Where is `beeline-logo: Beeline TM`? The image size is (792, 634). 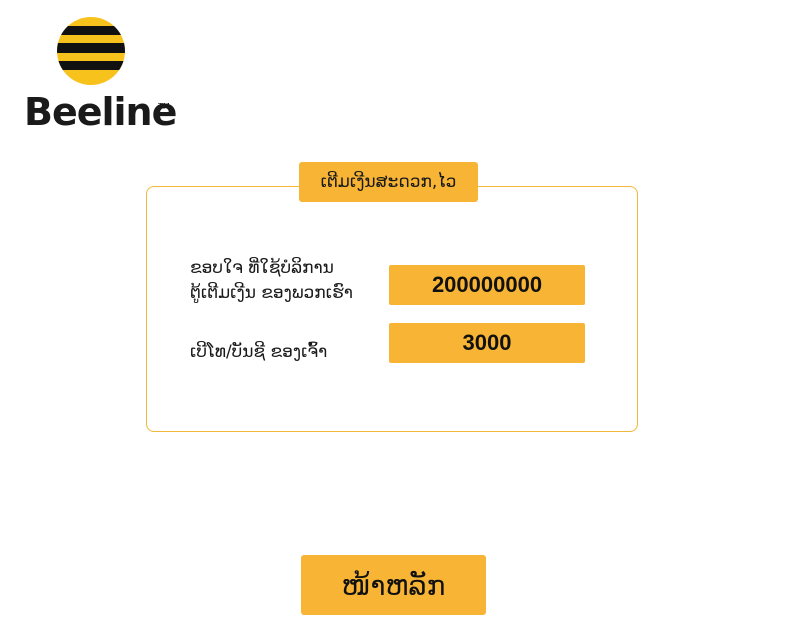 beeline-logo: Beeline TM is located at coordinates (100, 74).